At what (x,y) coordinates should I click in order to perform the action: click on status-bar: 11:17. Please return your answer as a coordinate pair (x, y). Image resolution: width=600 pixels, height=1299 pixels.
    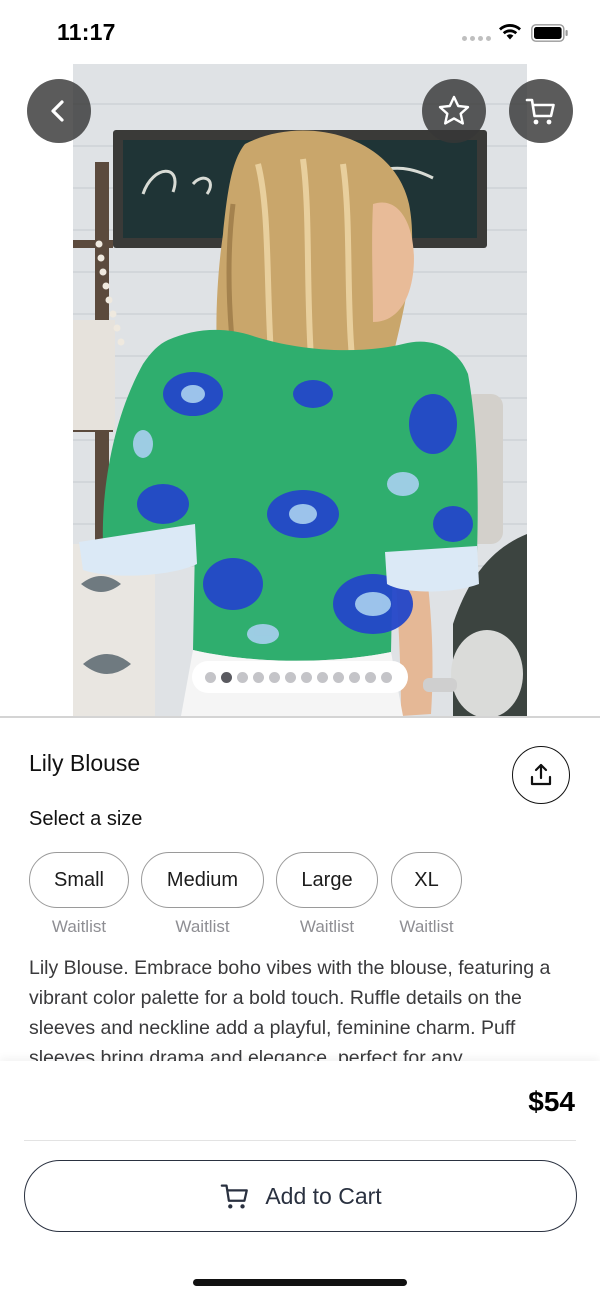
    Looking at the image, I should click on (300, 32).